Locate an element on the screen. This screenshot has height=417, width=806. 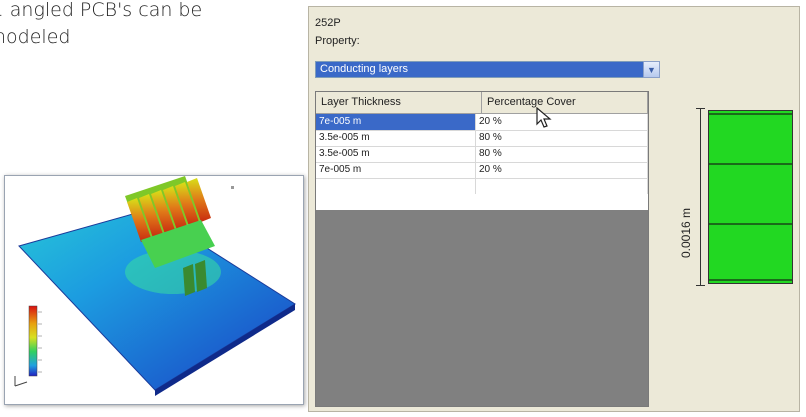
dimension-tick-top is located at coordinates (700, 108).